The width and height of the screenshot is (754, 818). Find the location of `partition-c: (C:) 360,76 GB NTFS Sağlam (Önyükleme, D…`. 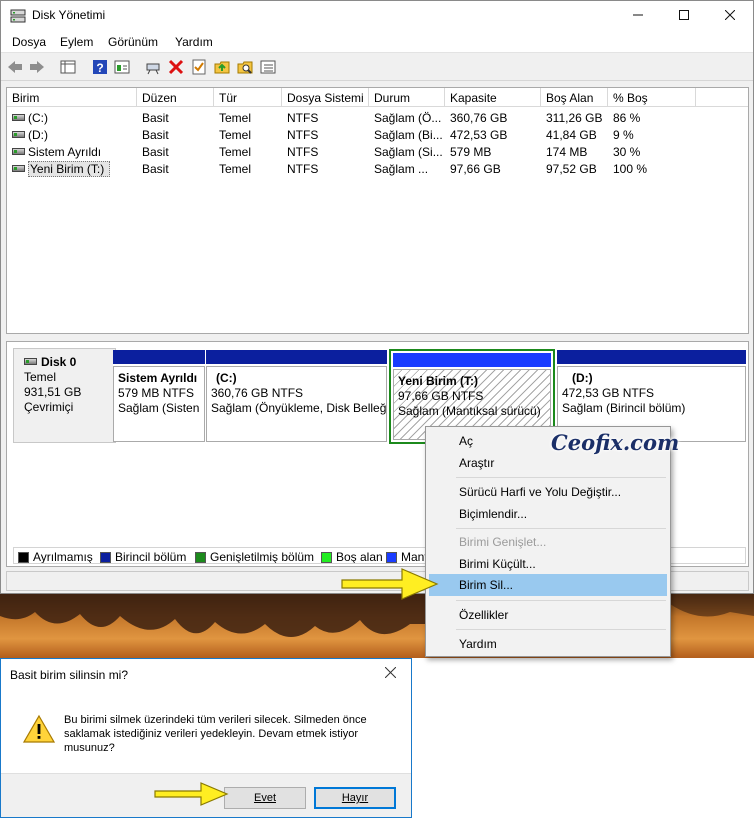

partition-c: (C:) 360,76 GB NTFS Sağlam (Önyükleme, D… is located at coordinates (296, 396).